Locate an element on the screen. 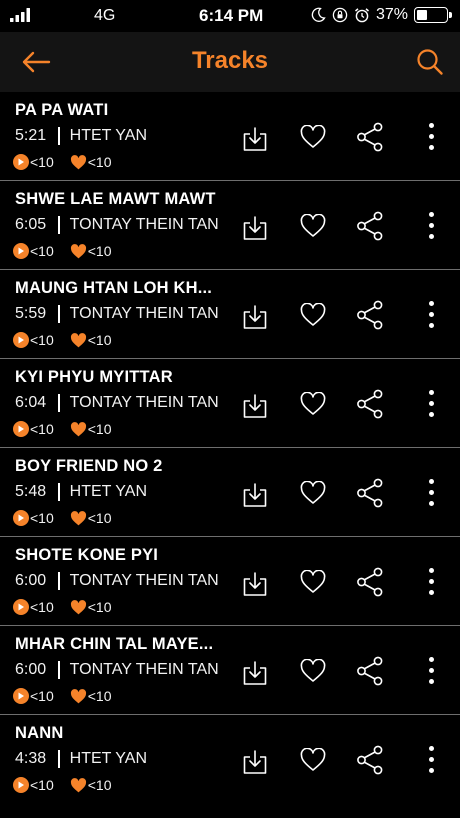 The height and width of the screenshot is (818, 460). track-artist: HTET YAN is located at coordinates (108, 135).